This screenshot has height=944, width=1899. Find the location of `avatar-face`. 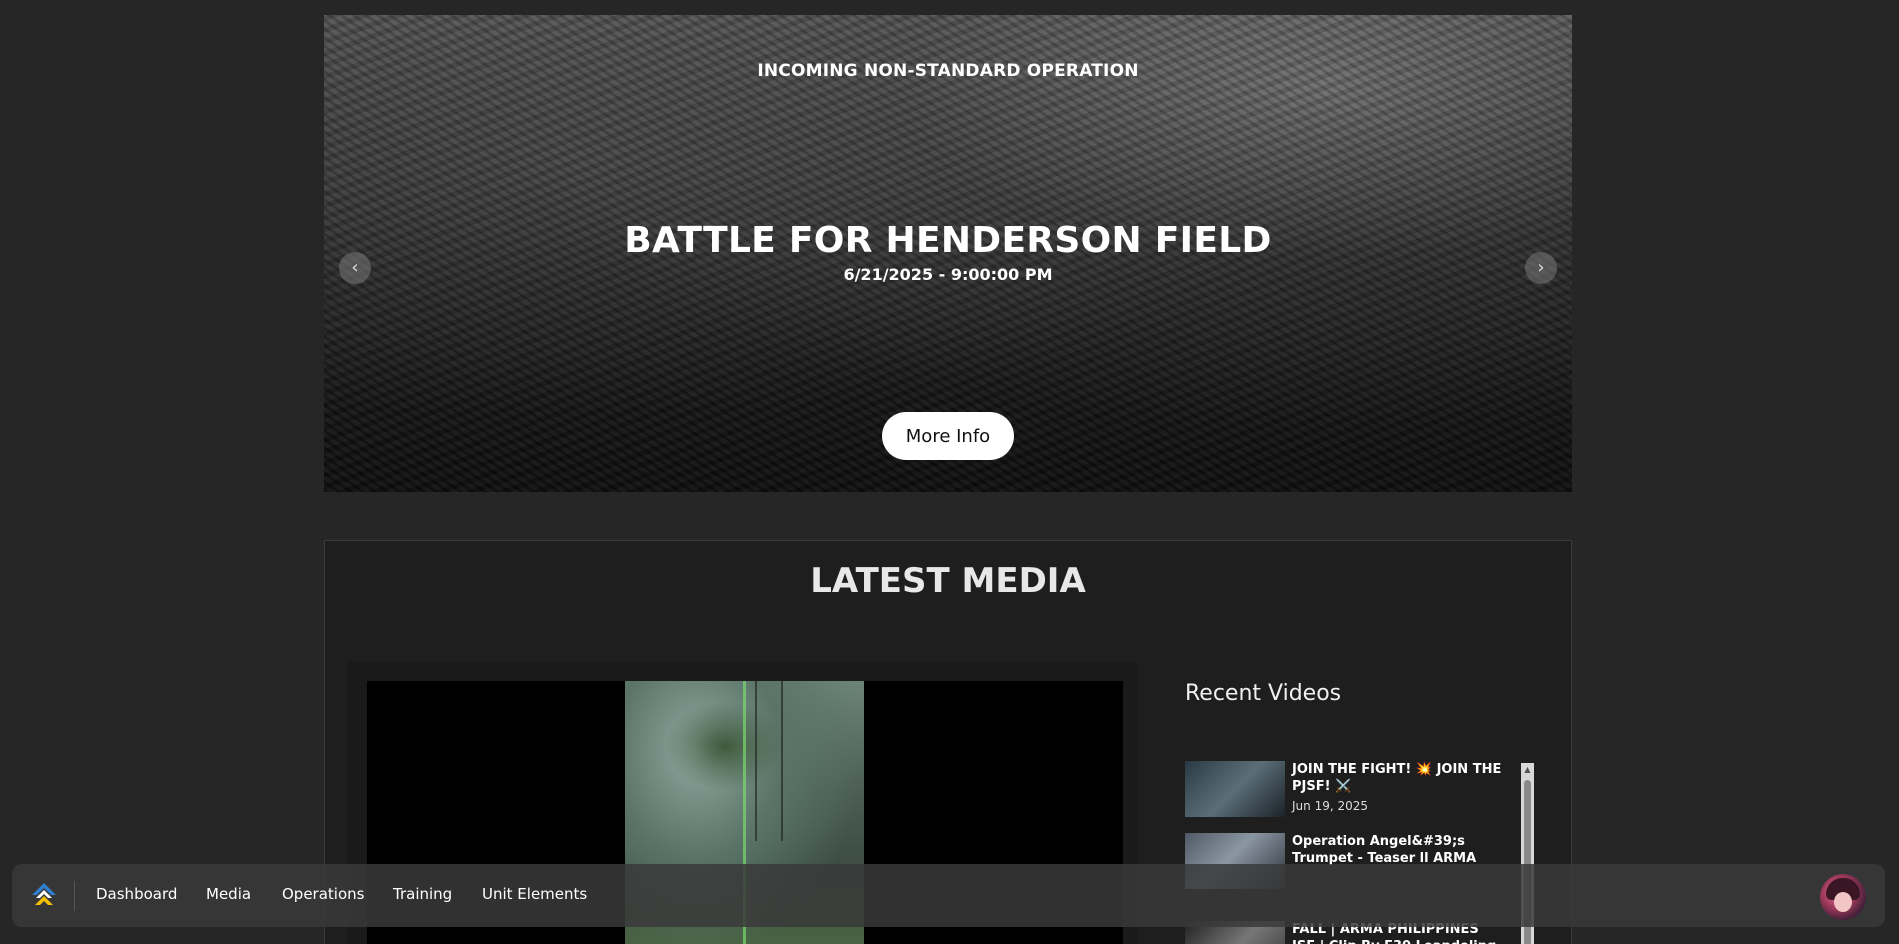

avatar-face is located at coordinates (1843, 902).